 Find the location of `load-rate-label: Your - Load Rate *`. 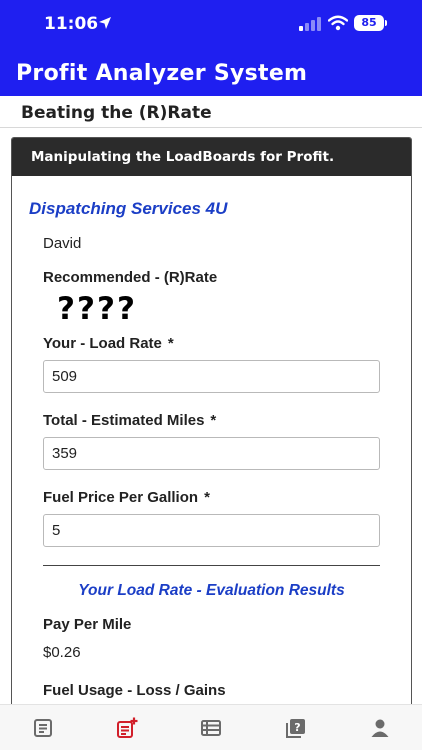

load-rate-label: Your - Load Rate * is located at coordinates (108, 343).